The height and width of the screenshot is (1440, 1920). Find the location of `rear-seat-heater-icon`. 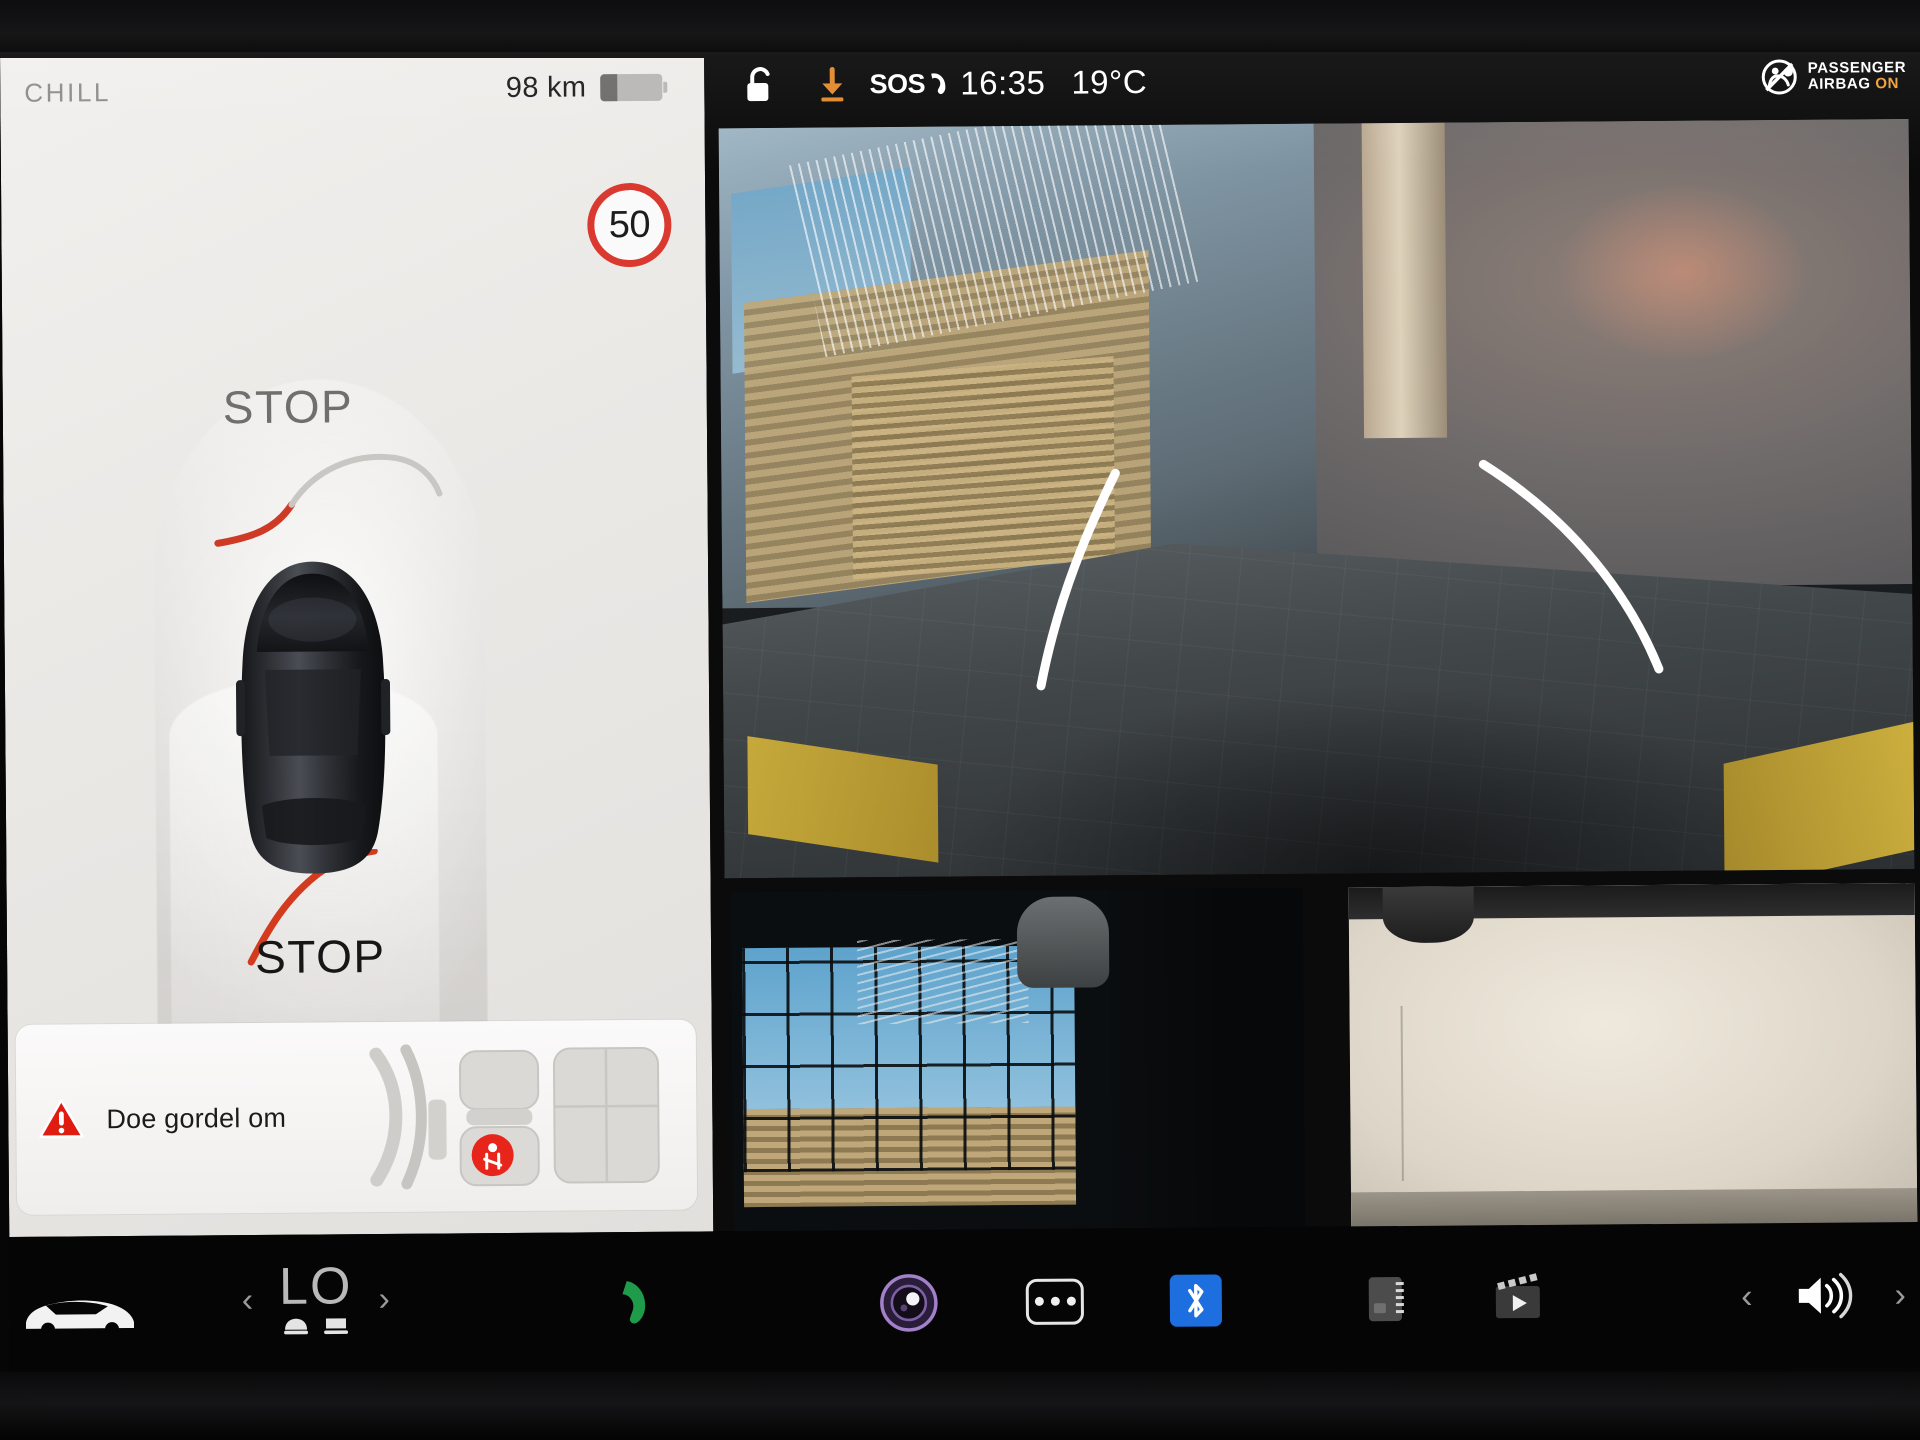

rear-seat-heater-icon is located at coordinates (336, 1326).